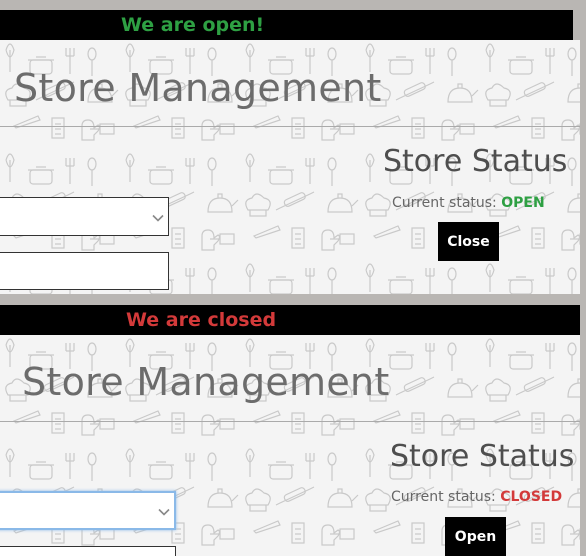  What do you see at coordinates (523, 203) in the screenshot?
I see `status-value: OPEN` at bounding box center [523, 203].